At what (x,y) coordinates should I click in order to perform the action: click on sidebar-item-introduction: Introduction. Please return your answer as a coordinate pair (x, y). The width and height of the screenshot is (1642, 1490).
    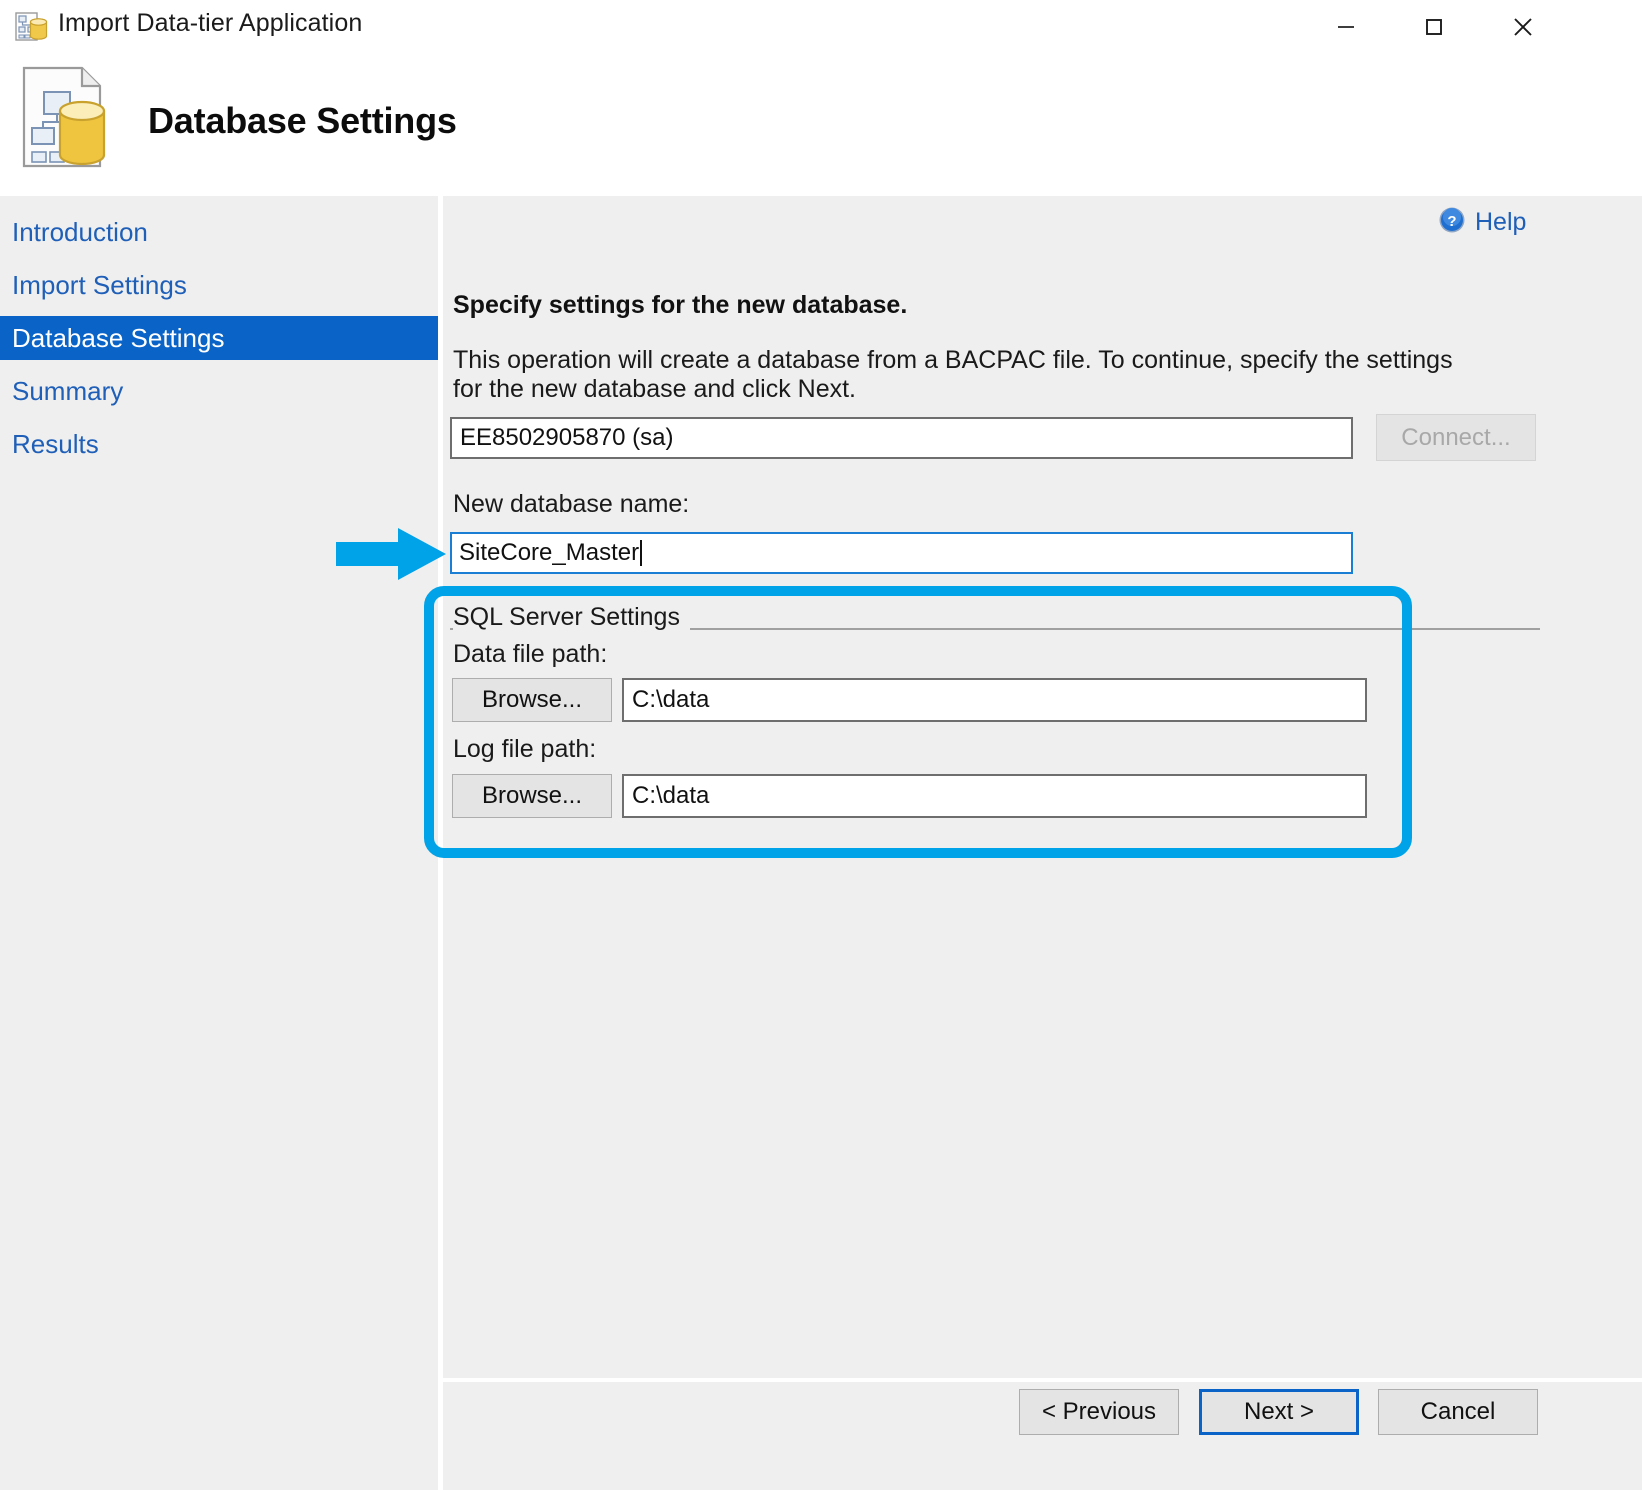
    Looking at the image, I should click on (219, 232).